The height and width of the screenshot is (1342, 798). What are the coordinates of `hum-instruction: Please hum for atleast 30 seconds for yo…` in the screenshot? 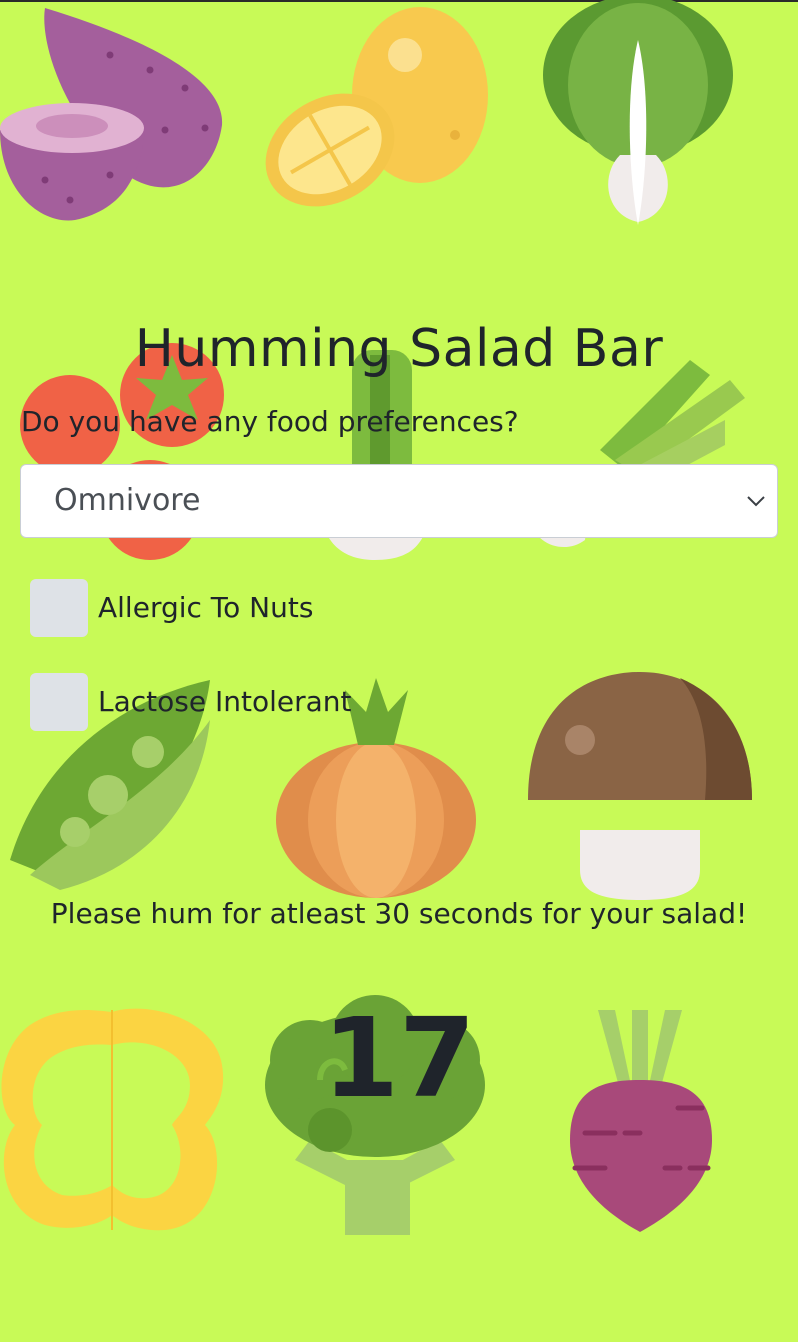 It's located at (399, 913).